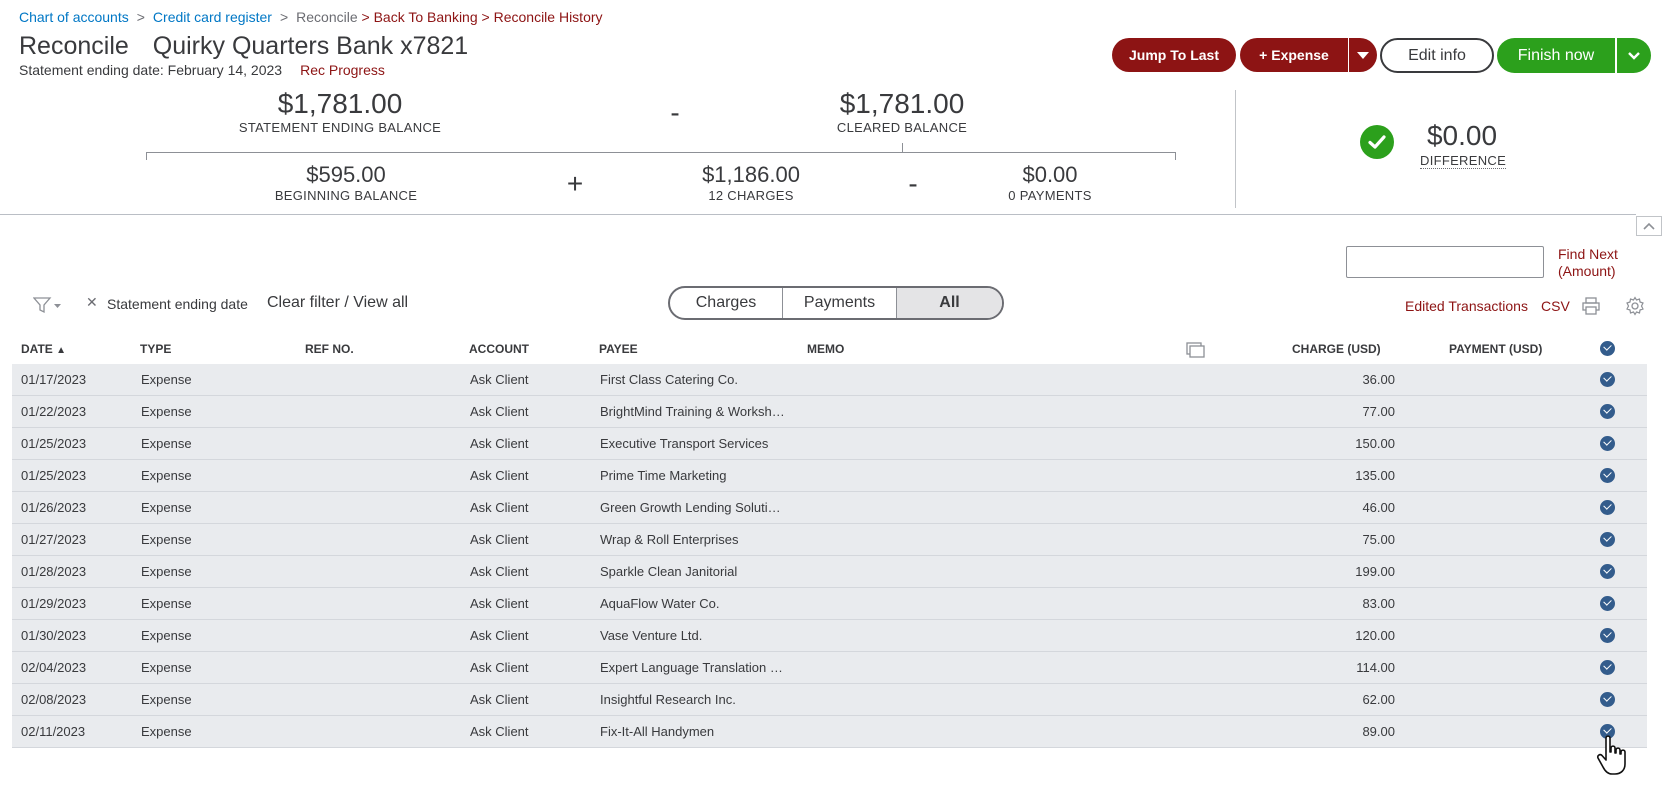 The image size is (1666, 792). I want to click on cell-charge: 135.00, so click(1375, 475).